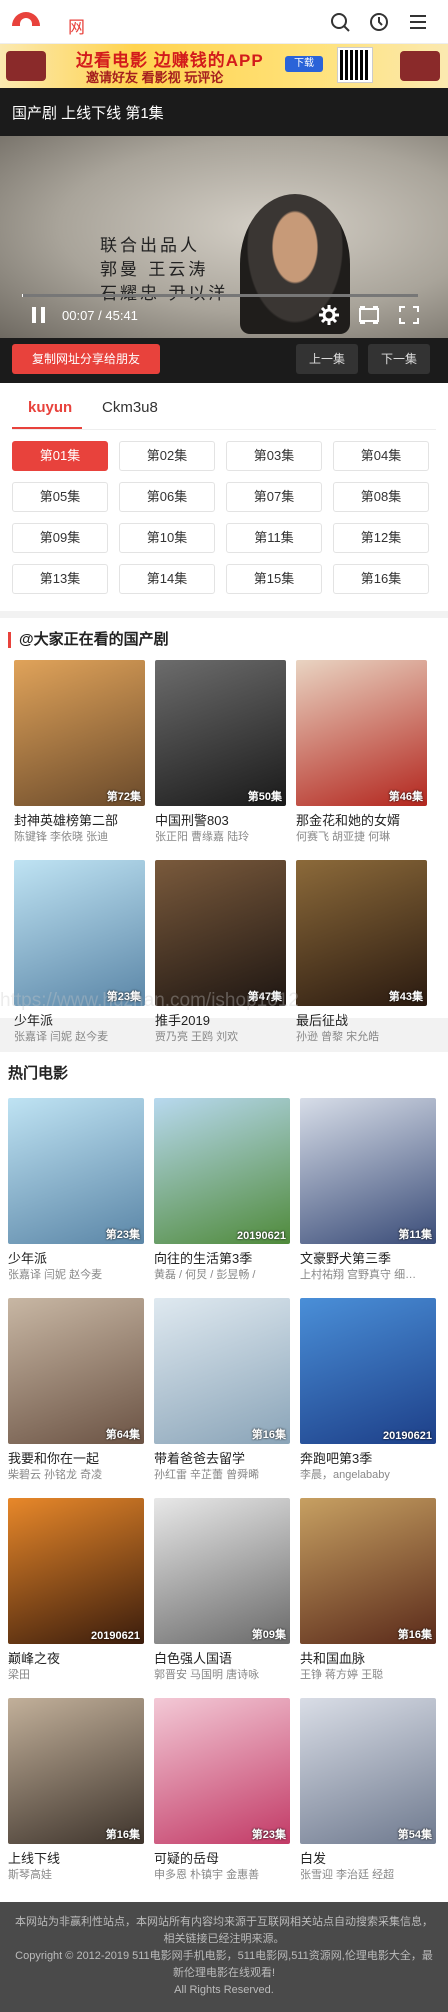 The height and width of the screenshot is (2012, 448). I want to click on movie-cast: 王铮 蒋方婷 王聪, so click(342, 1675).